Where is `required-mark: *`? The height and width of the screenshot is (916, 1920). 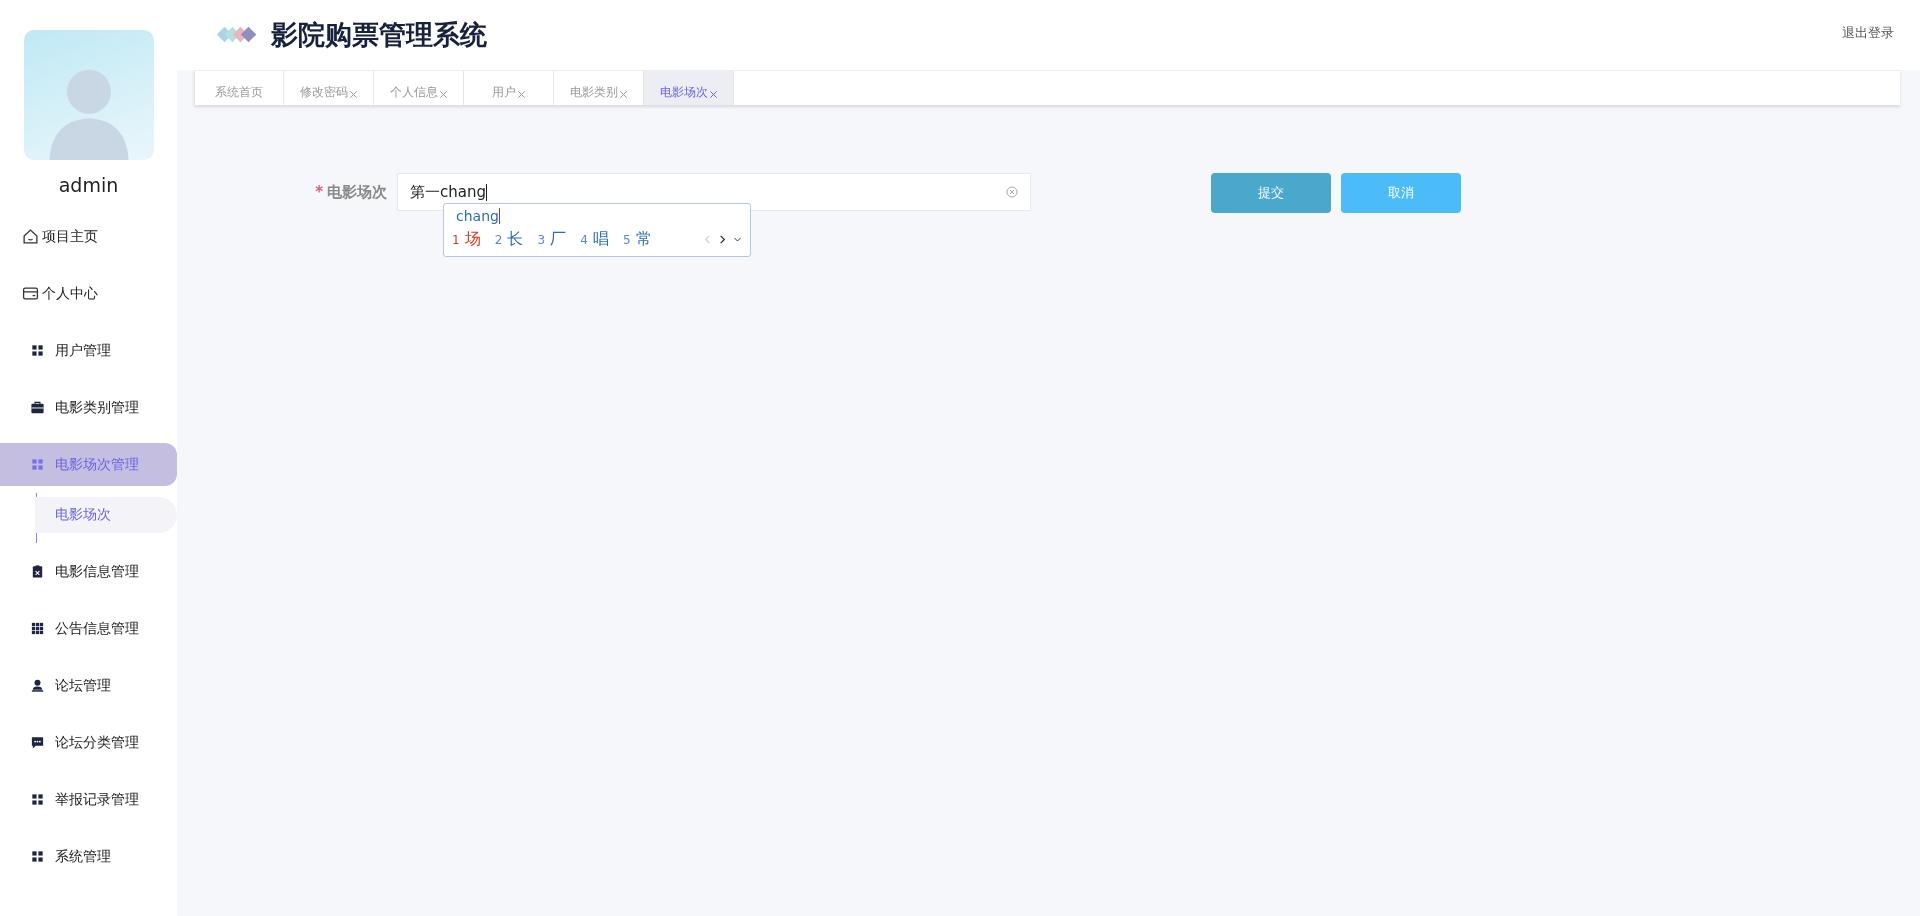
required-mark: * is located at coordinates (319, 192).